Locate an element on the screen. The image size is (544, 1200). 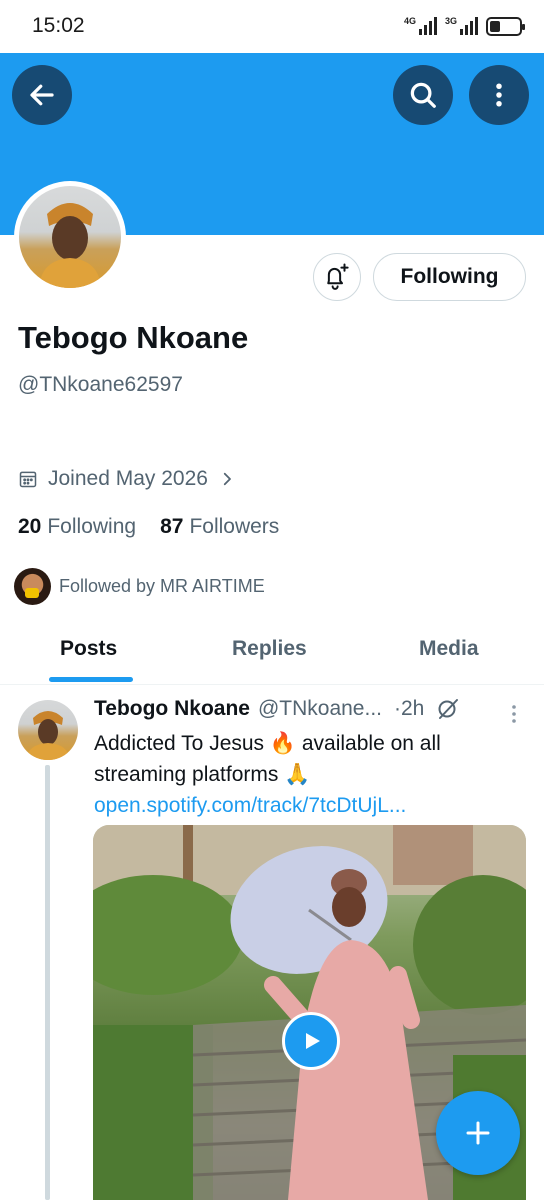
back-button is located at coordinates (42, 95).